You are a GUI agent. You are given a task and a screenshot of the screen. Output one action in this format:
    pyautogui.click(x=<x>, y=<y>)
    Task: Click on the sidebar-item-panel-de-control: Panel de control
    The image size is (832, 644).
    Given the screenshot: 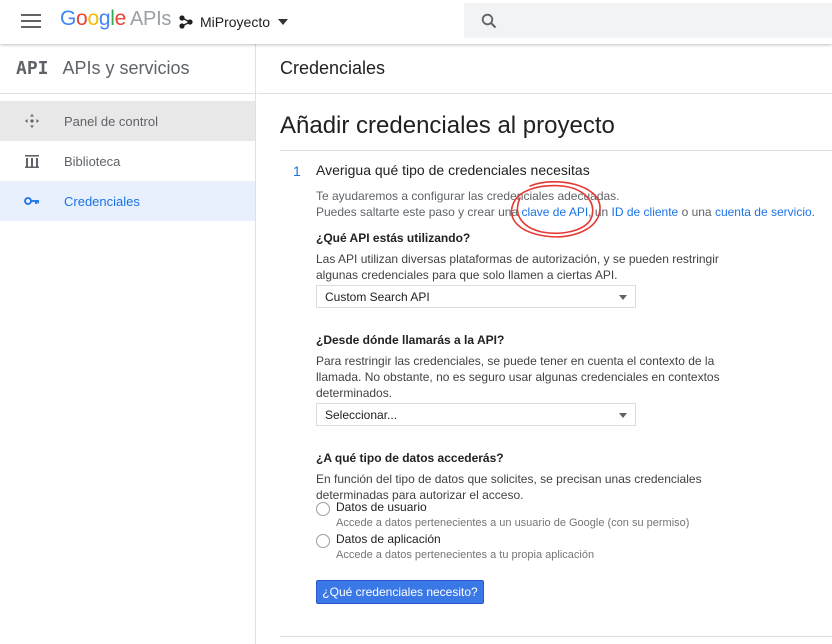 What is the action you would take?
    pyautogui.click(x=127, y=121)
    